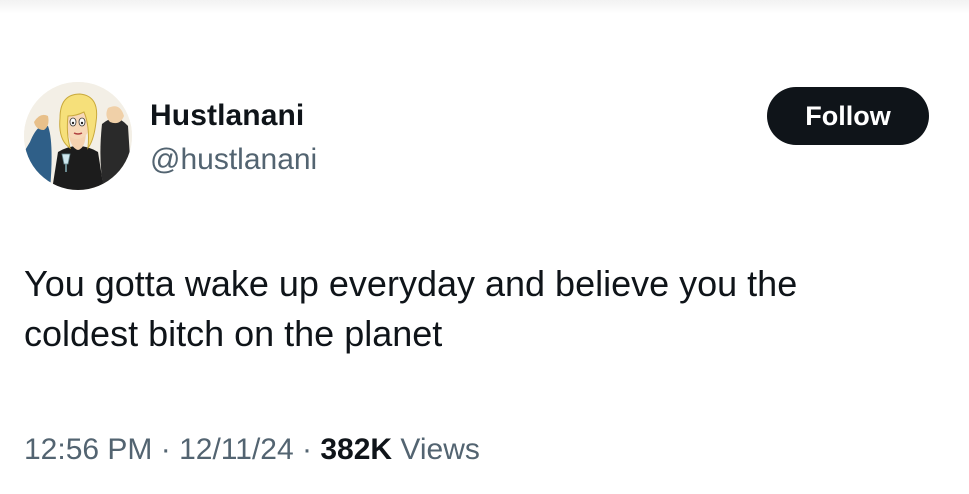 The image size is (969, 494). I want to click on tweet-time: 12:56 PM, so click(88, 449).